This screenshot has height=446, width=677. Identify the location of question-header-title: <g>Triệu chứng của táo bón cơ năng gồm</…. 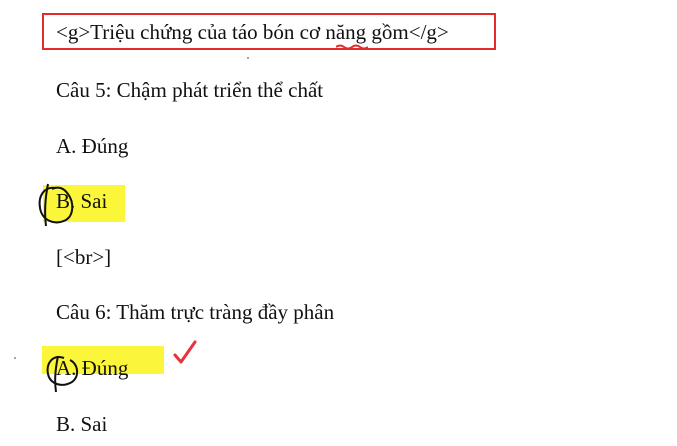
(252, 32).